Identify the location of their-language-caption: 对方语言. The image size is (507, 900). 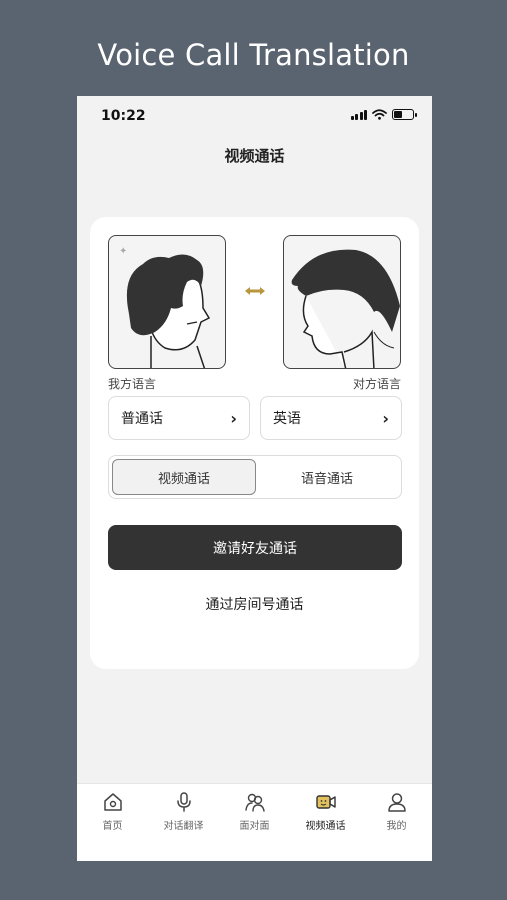
(376, 384).